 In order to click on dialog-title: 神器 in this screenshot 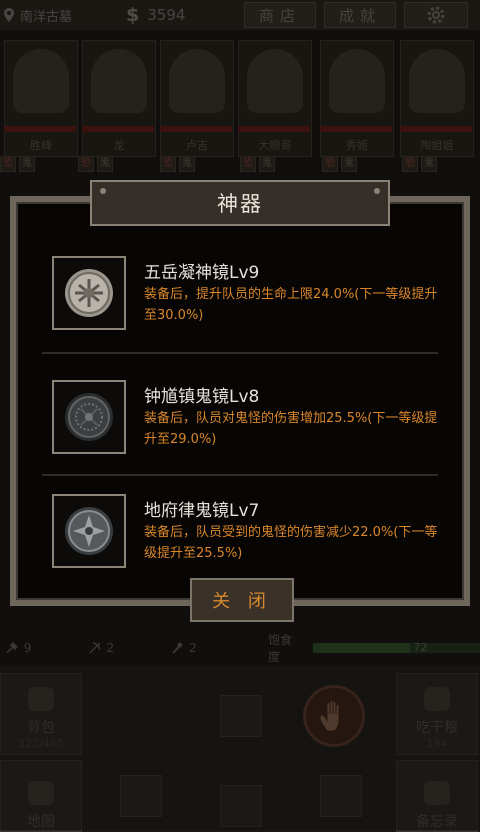, I will do `click(240, 203)`.